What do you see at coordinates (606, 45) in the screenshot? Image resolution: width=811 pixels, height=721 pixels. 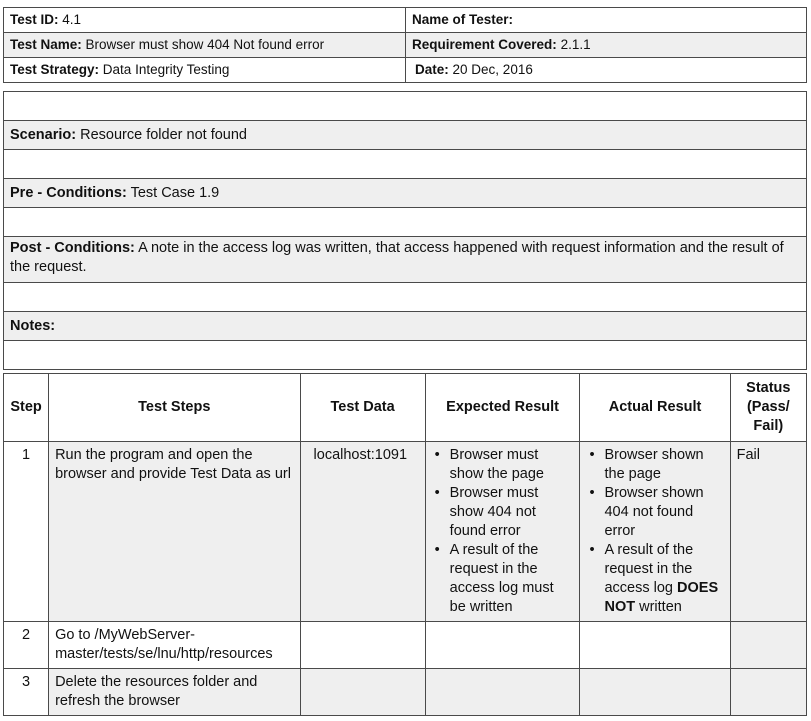 I see `requirement-cell: Requirement Covered: 2.1.1` at bounding box center [606, 45].